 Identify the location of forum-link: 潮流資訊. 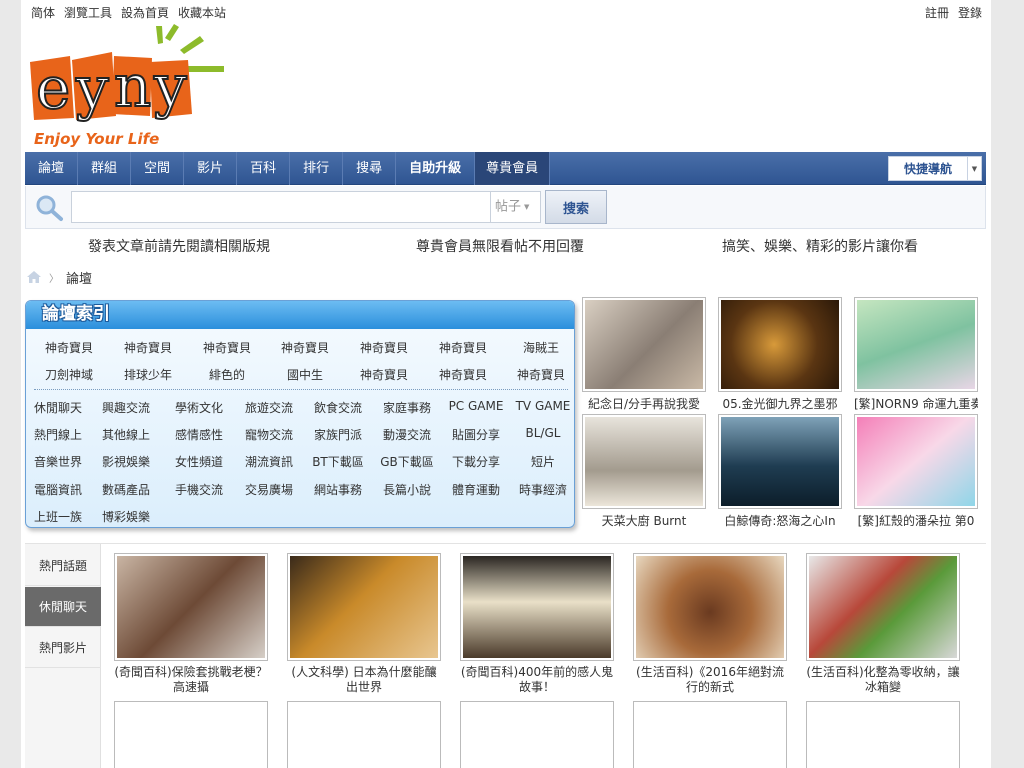
(269, 461).